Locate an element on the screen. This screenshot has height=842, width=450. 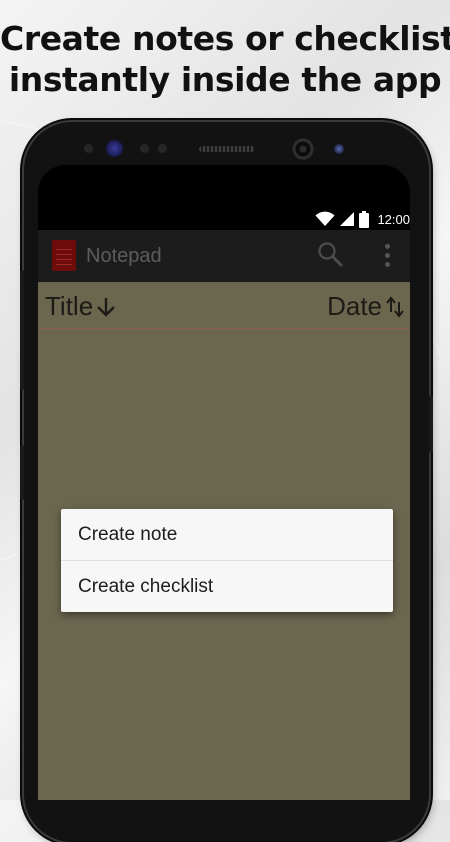
sort-up-down-icon is located at coordinates (395, 306).